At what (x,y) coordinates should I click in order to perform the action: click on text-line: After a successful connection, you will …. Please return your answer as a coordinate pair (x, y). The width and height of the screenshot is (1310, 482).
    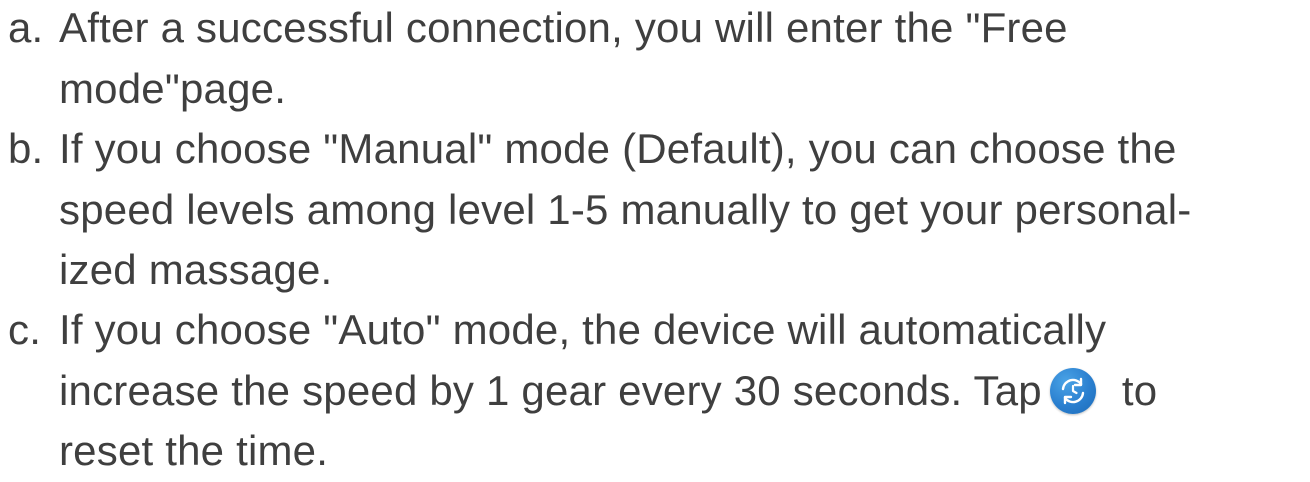
    Looking at the image, I should click on (563, 27).